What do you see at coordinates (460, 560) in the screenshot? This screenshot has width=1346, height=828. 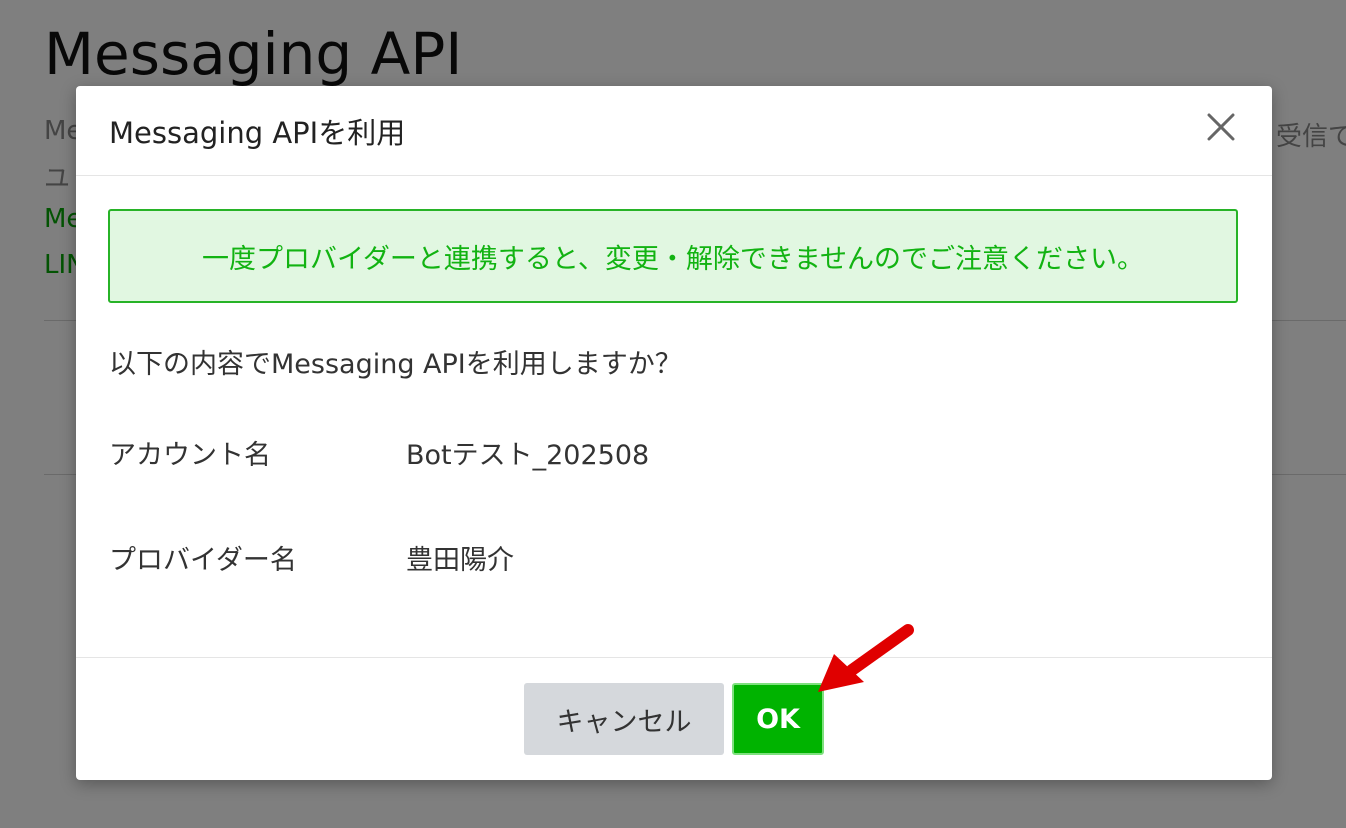 I see `provider-name-value: 豊田陽介` at bounding box center [460, 560].